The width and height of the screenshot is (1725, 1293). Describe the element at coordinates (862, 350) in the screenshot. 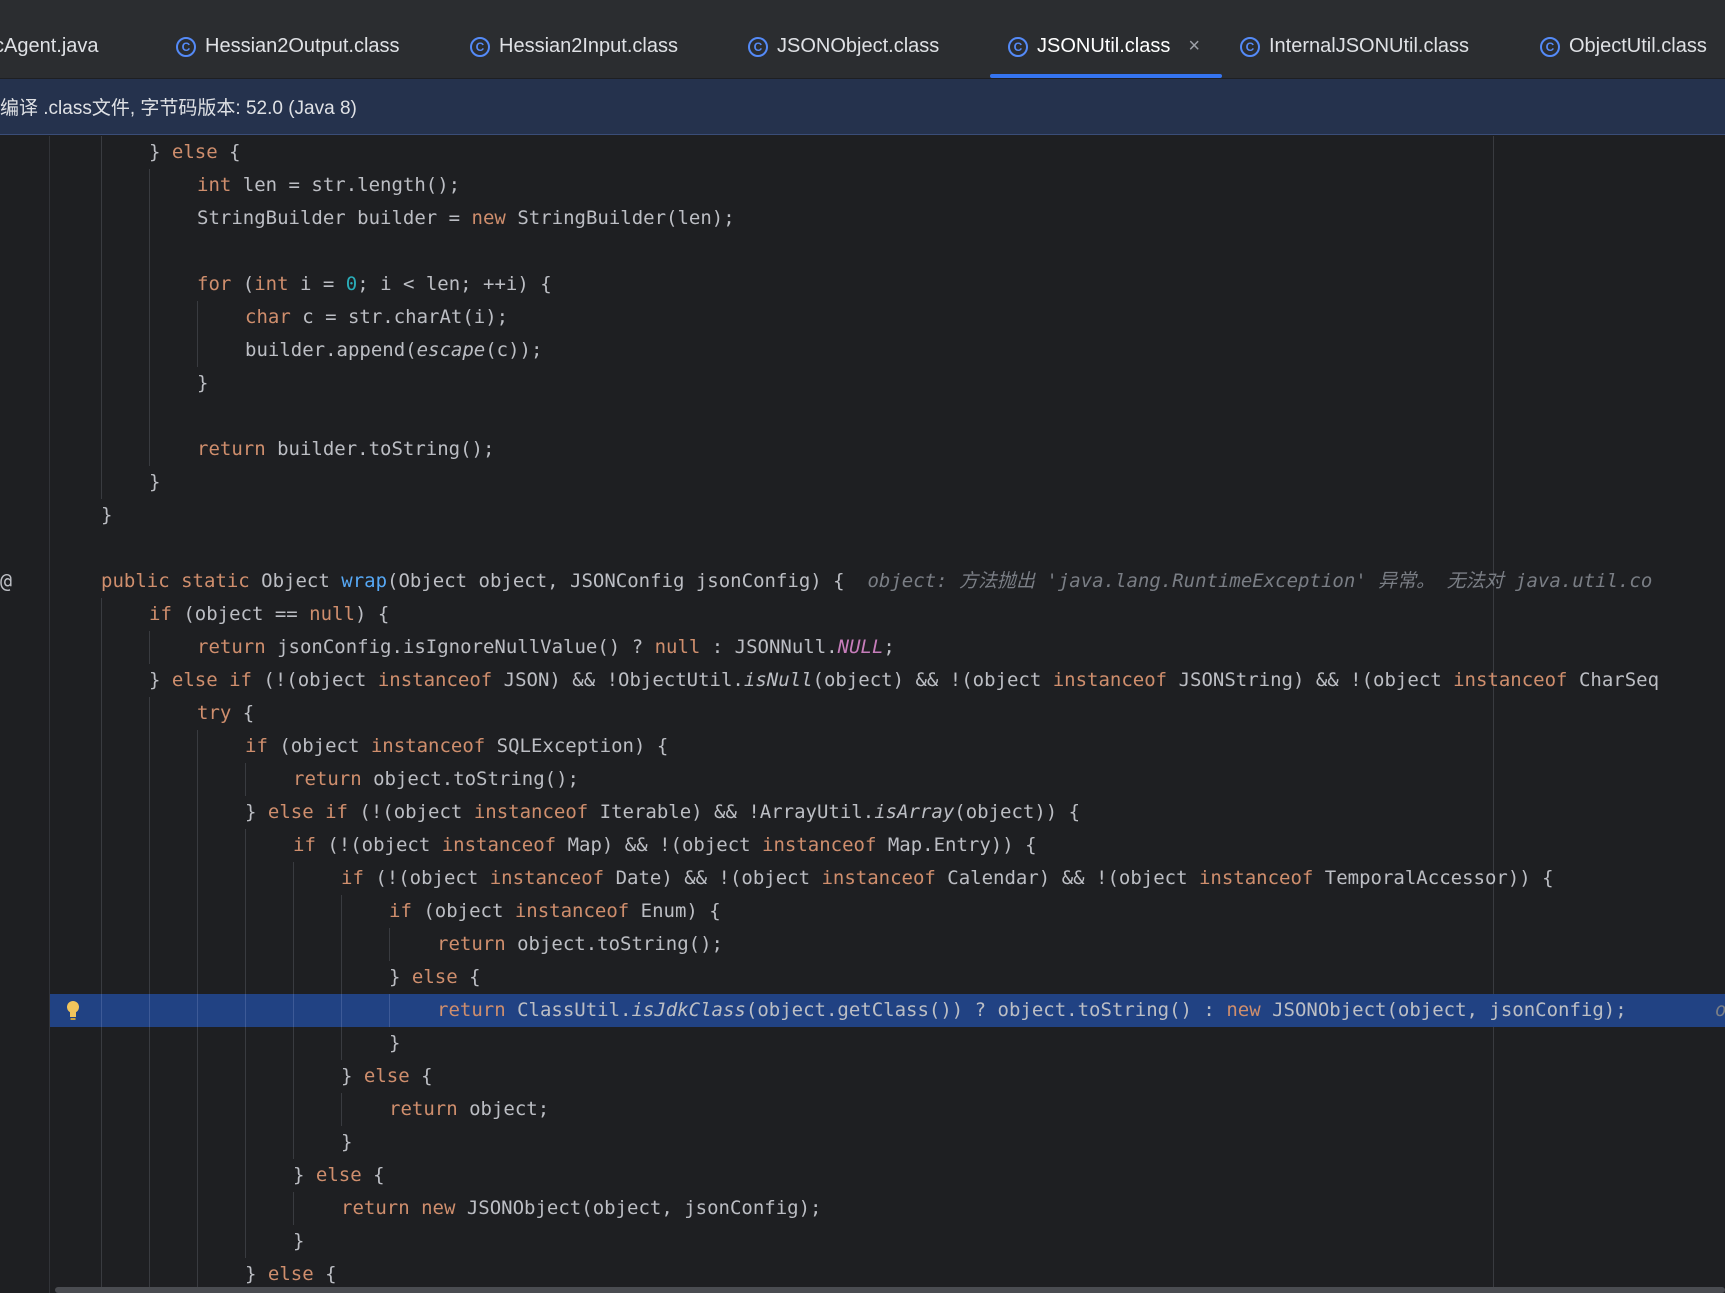

I see `code-line: builder.append(escape(c));` at that location.